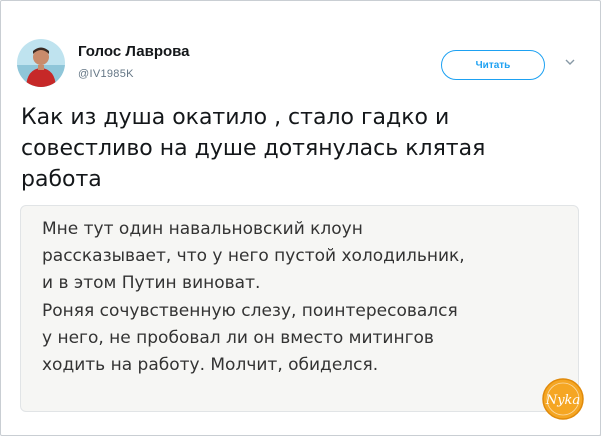 This screenshot has width=601, height=436. I want to click on follow-button: Читать, so click(493, 65).